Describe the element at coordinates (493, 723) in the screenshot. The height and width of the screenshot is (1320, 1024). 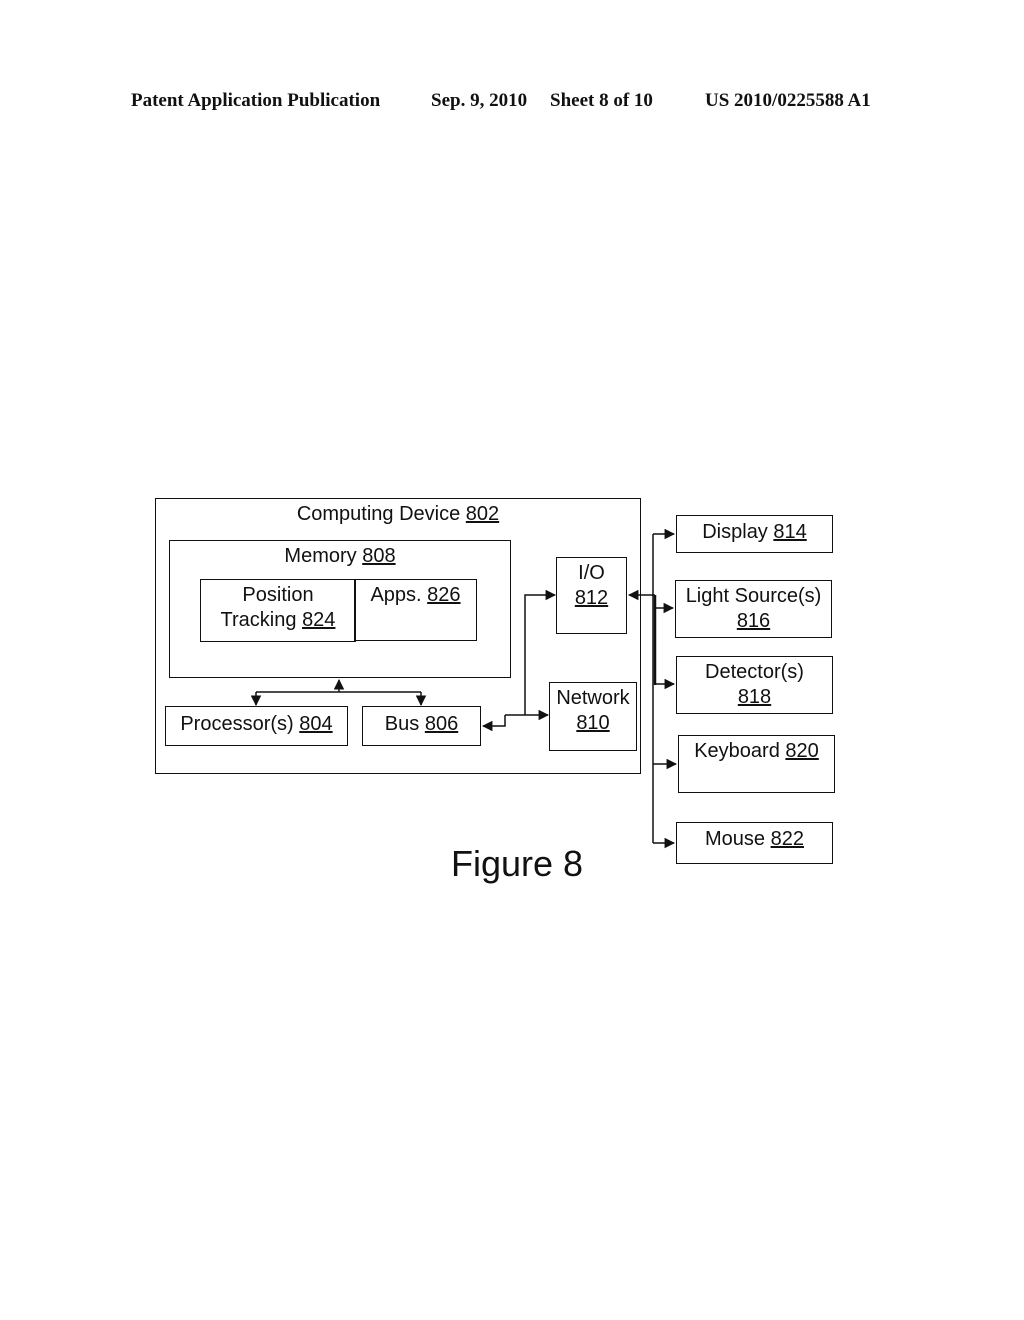
I see `bus-return-link` at that location.